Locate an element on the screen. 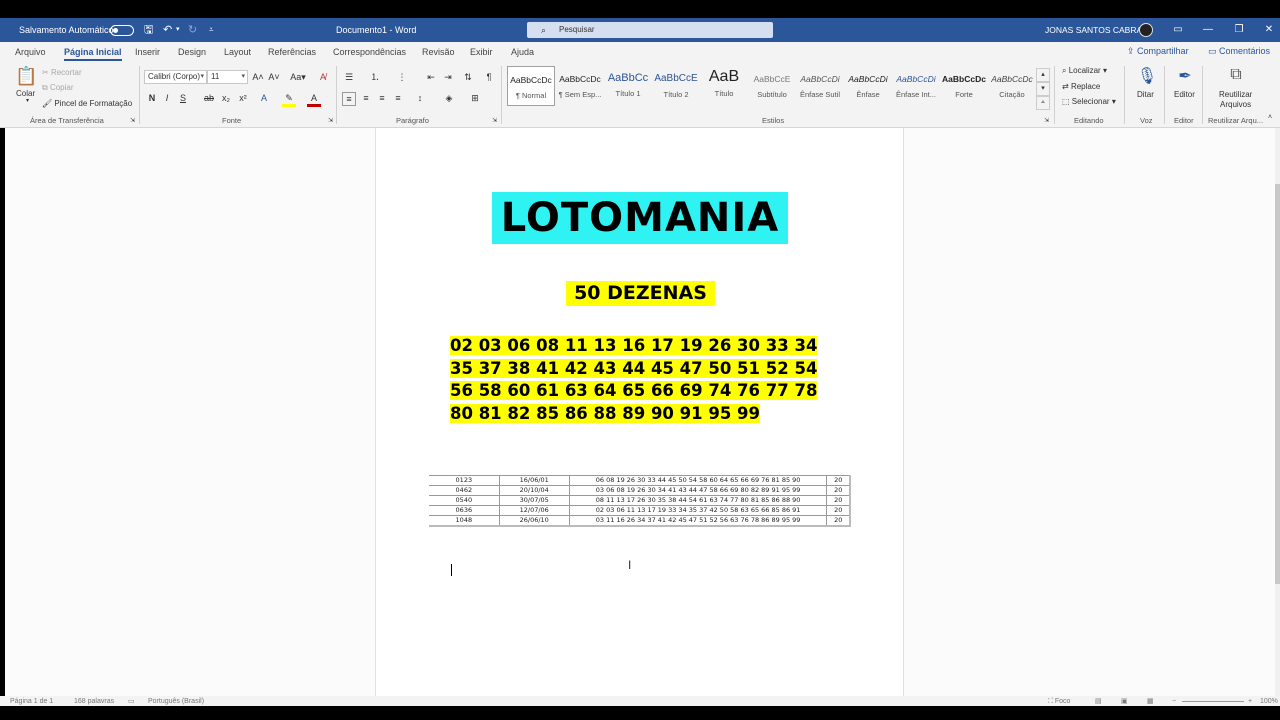  font-launcher-icon: ⇲ is located at coordinates (330, 120).